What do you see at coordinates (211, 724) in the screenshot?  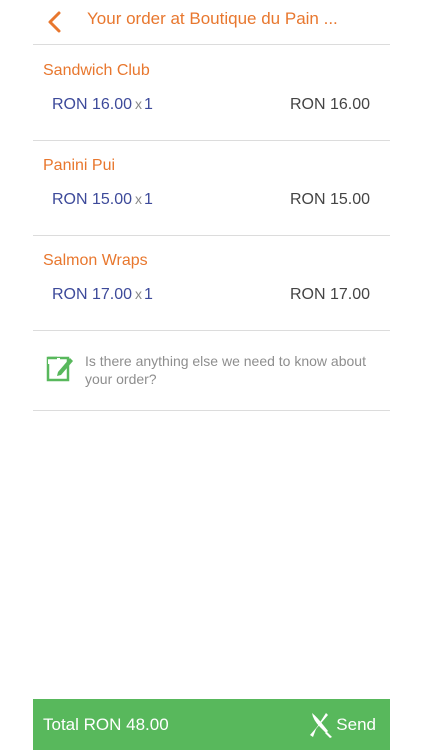 I see `order-footer-bar: Total RON 48.00 Send` at bounding box center [211, 724].